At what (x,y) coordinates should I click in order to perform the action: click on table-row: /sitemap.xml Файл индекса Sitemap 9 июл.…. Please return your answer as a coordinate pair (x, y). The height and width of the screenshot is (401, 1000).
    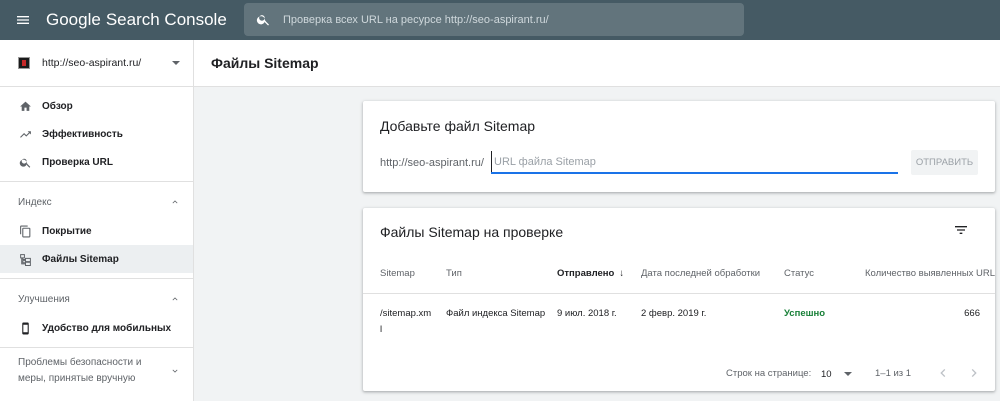
    Looking at the image, I should click on (679, 316).